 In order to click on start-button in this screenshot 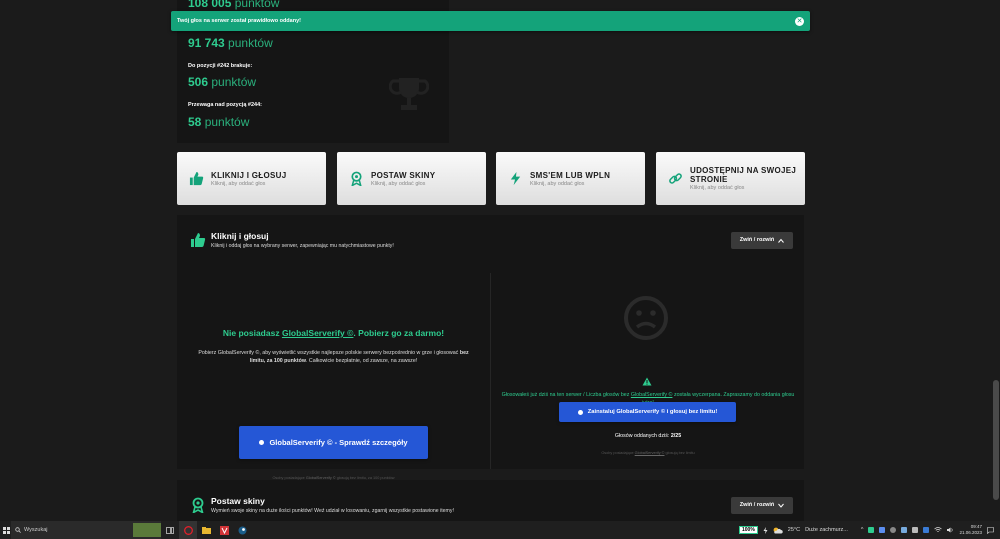, I will do `click(6, 530)`.